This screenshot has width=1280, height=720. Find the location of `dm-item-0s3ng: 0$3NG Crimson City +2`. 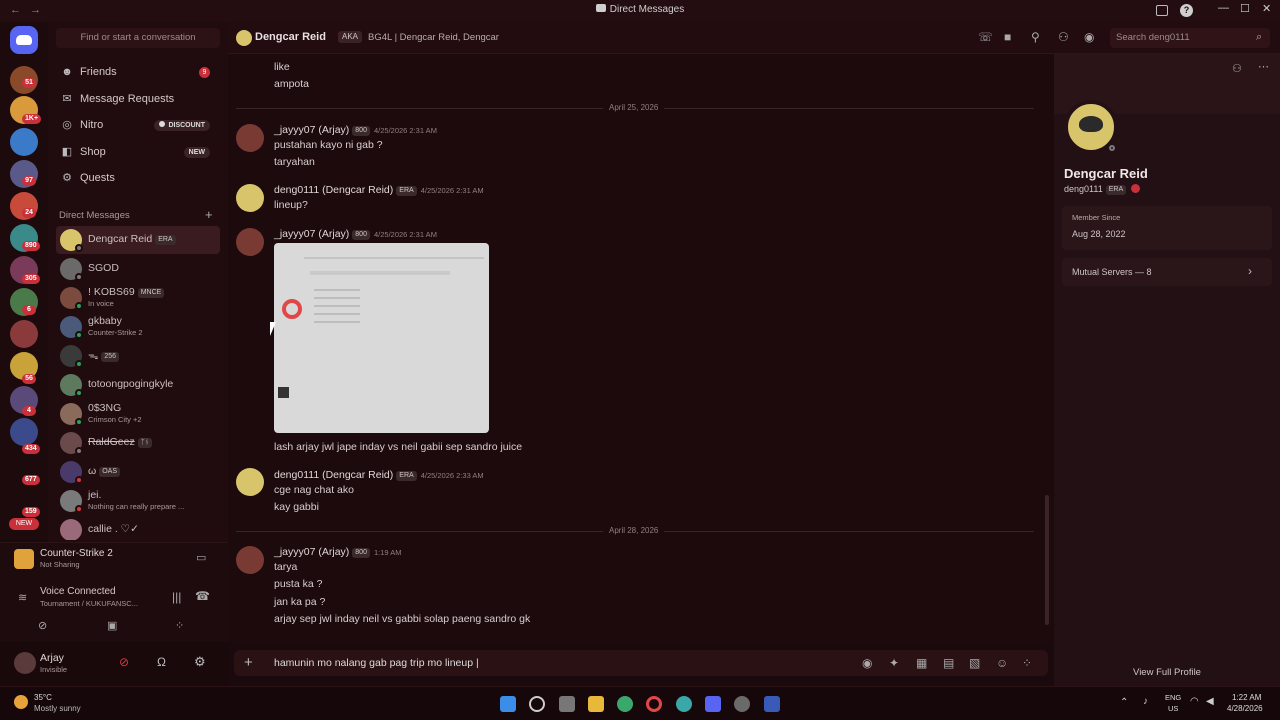

dm-item-0s3ng: 0$3NG Crimson City +2 is located at coordinates (138, 414).